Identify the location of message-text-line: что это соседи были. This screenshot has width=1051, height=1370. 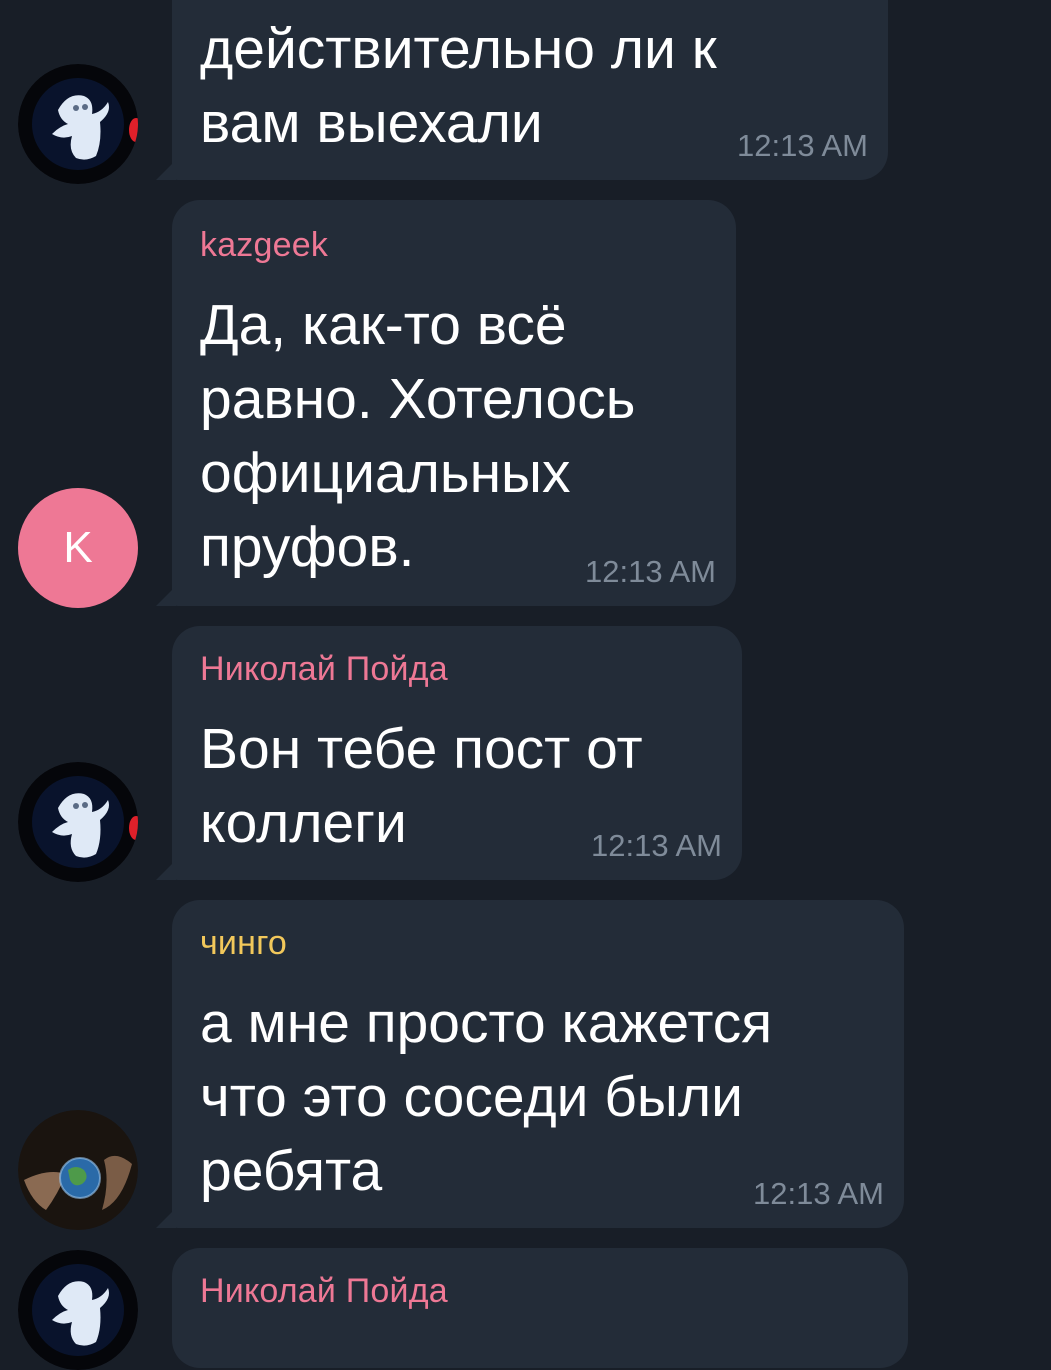
(471, 1097).